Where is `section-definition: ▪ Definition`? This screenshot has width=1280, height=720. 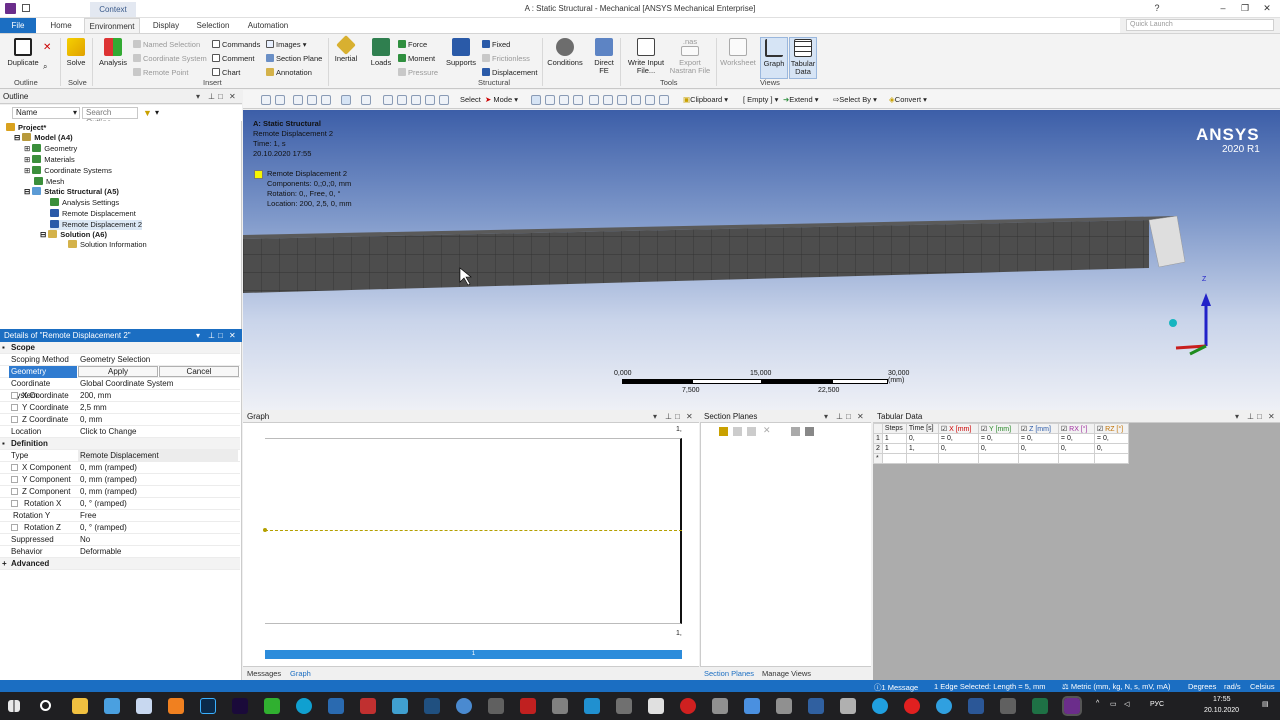 section-definition: ▪ Definition is located at coordinates (120, 444).